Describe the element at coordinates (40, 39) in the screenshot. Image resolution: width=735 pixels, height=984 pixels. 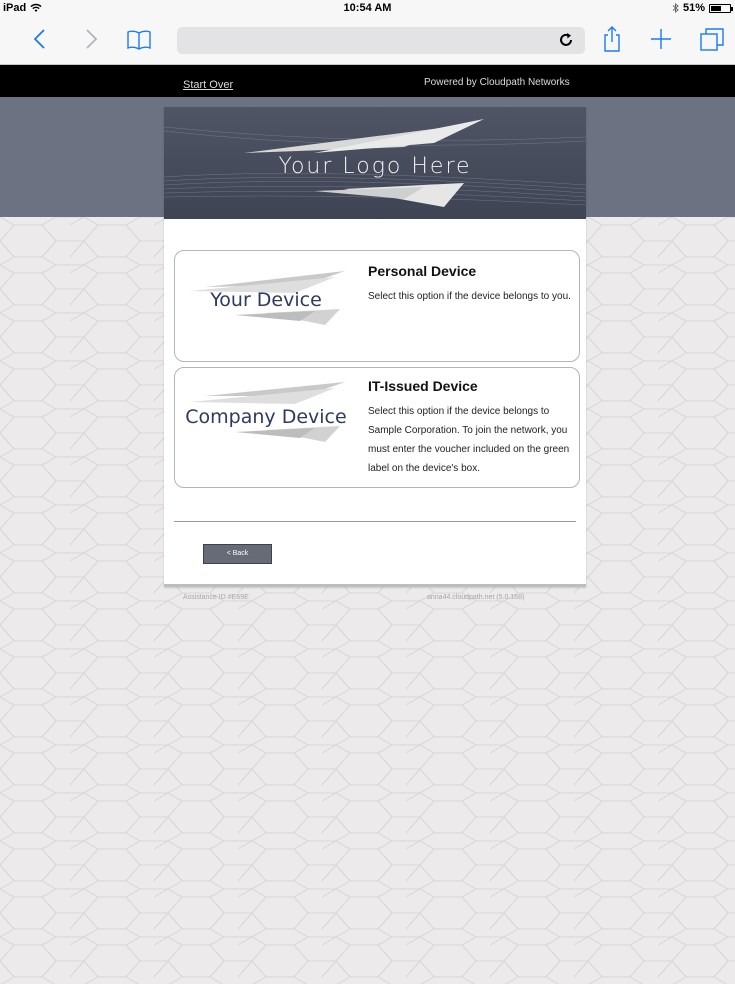
I see `back-icon` at that location.